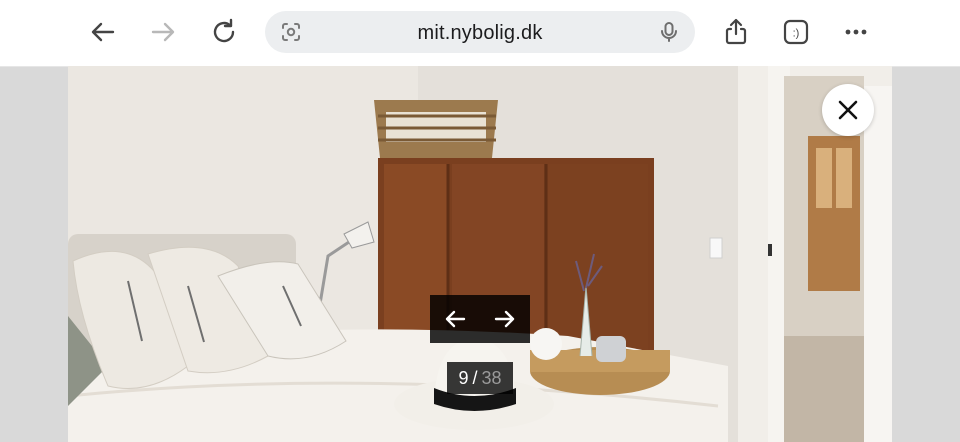 This screenshot has height=442, width=960. I want to click on current-photo-number: 9, so click(463, 377).